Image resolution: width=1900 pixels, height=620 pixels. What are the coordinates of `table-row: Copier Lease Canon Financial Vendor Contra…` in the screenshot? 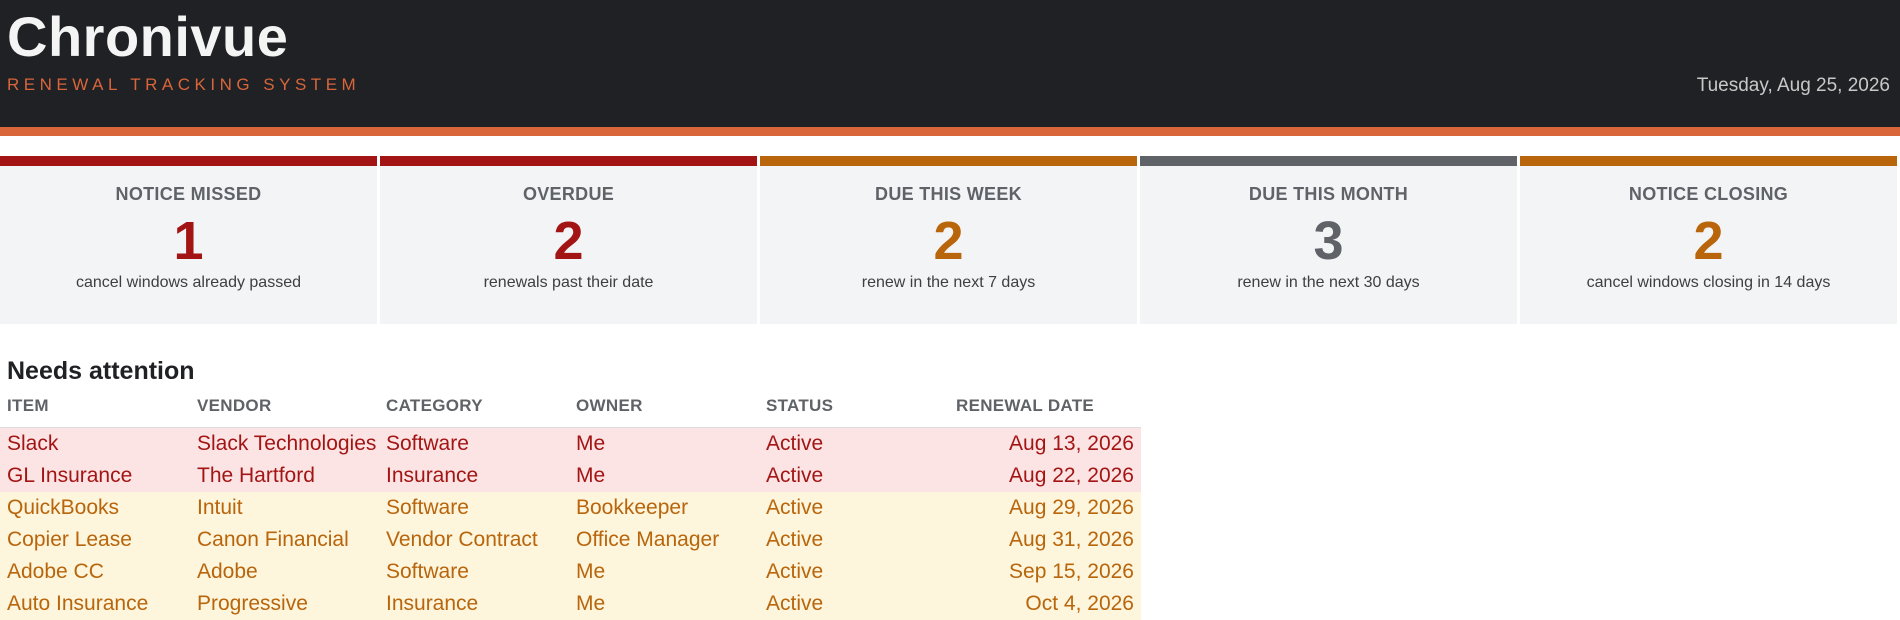 It's located at (570, 540).